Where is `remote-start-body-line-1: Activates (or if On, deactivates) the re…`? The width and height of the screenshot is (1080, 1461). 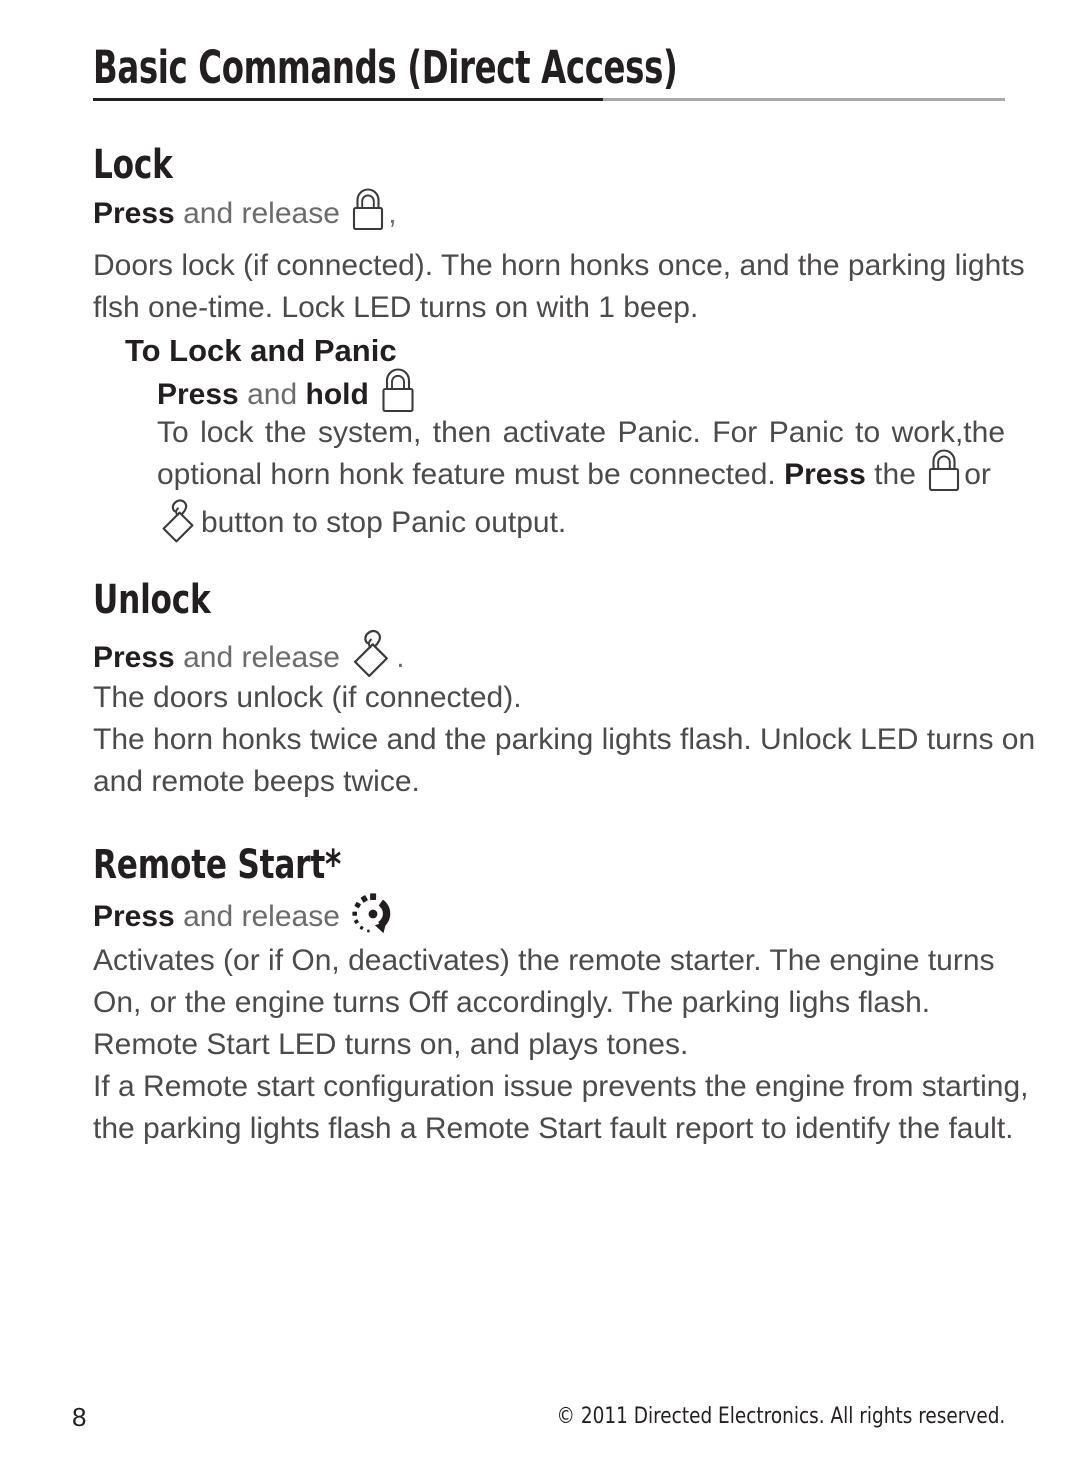
remote-start-body-line-1: Activates (or if On, deactivates) the re… is located at coordinates (544, 960).